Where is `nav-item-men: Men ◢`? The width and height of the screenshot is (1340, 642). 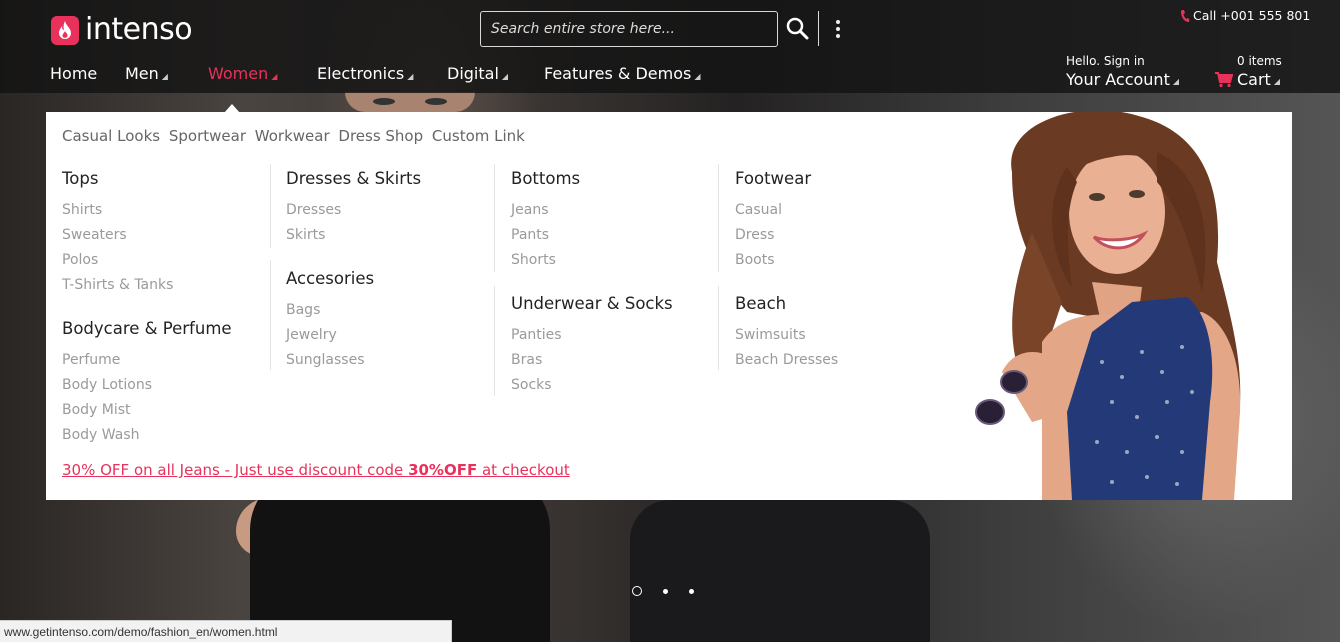
nav-item-men: Men ◢ is located at coordinates (146, 73).